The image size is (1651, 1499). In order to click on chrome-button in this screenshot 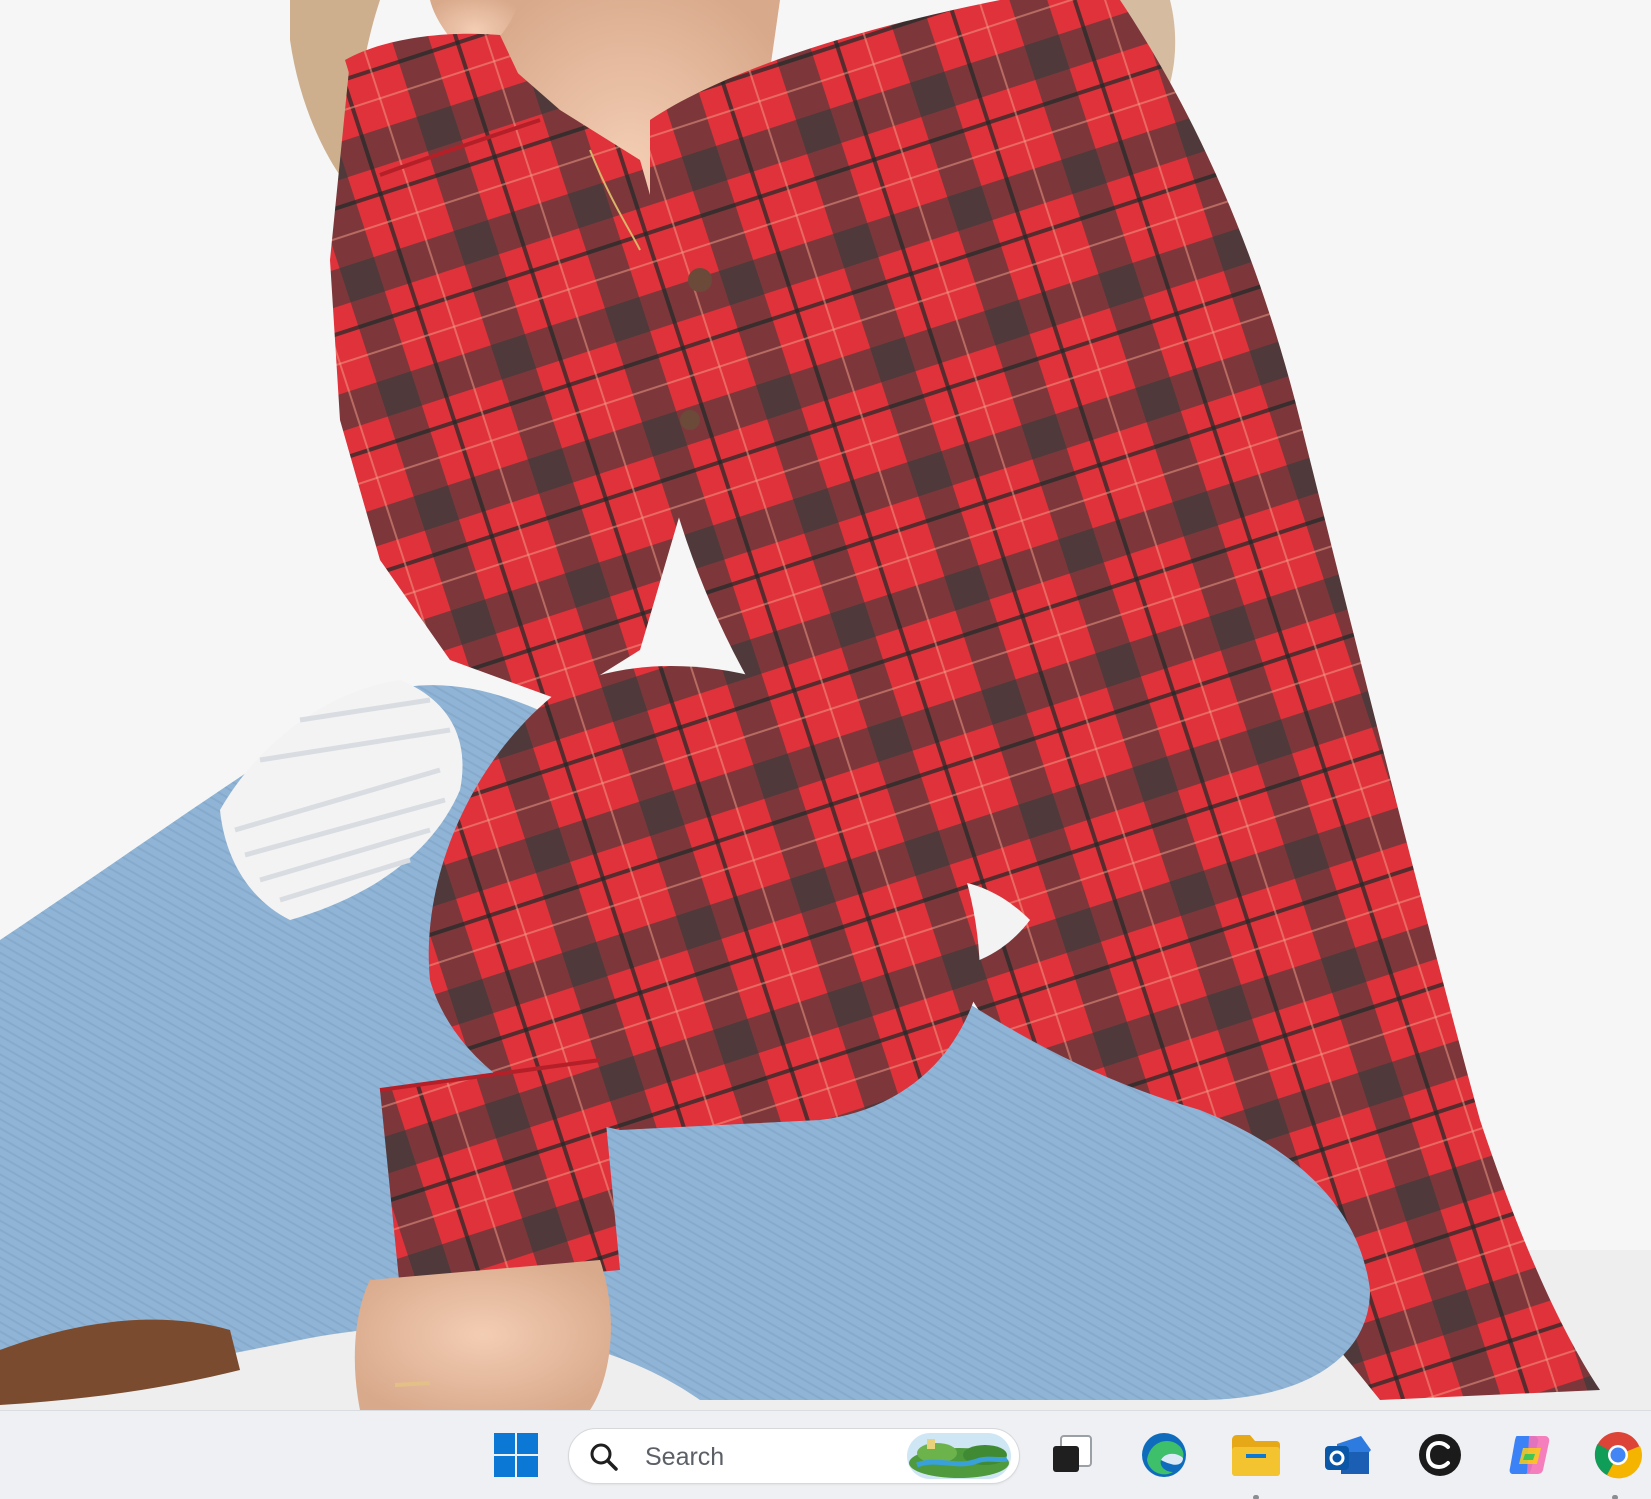, I will do `click(1618, 1455)`.